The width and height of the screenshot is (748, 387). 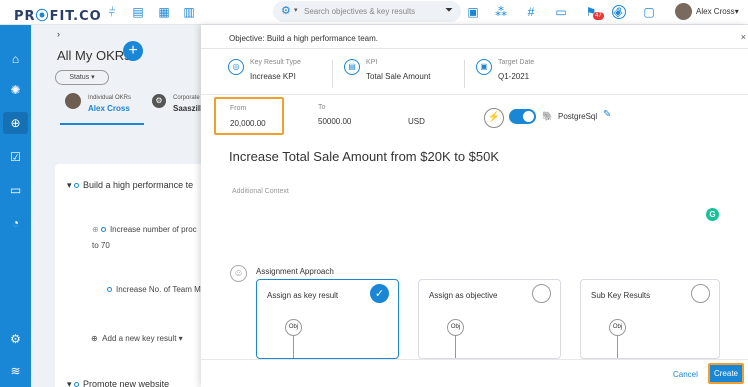 I want to click on home-icon: ⌂, so click(x=15, y=59).